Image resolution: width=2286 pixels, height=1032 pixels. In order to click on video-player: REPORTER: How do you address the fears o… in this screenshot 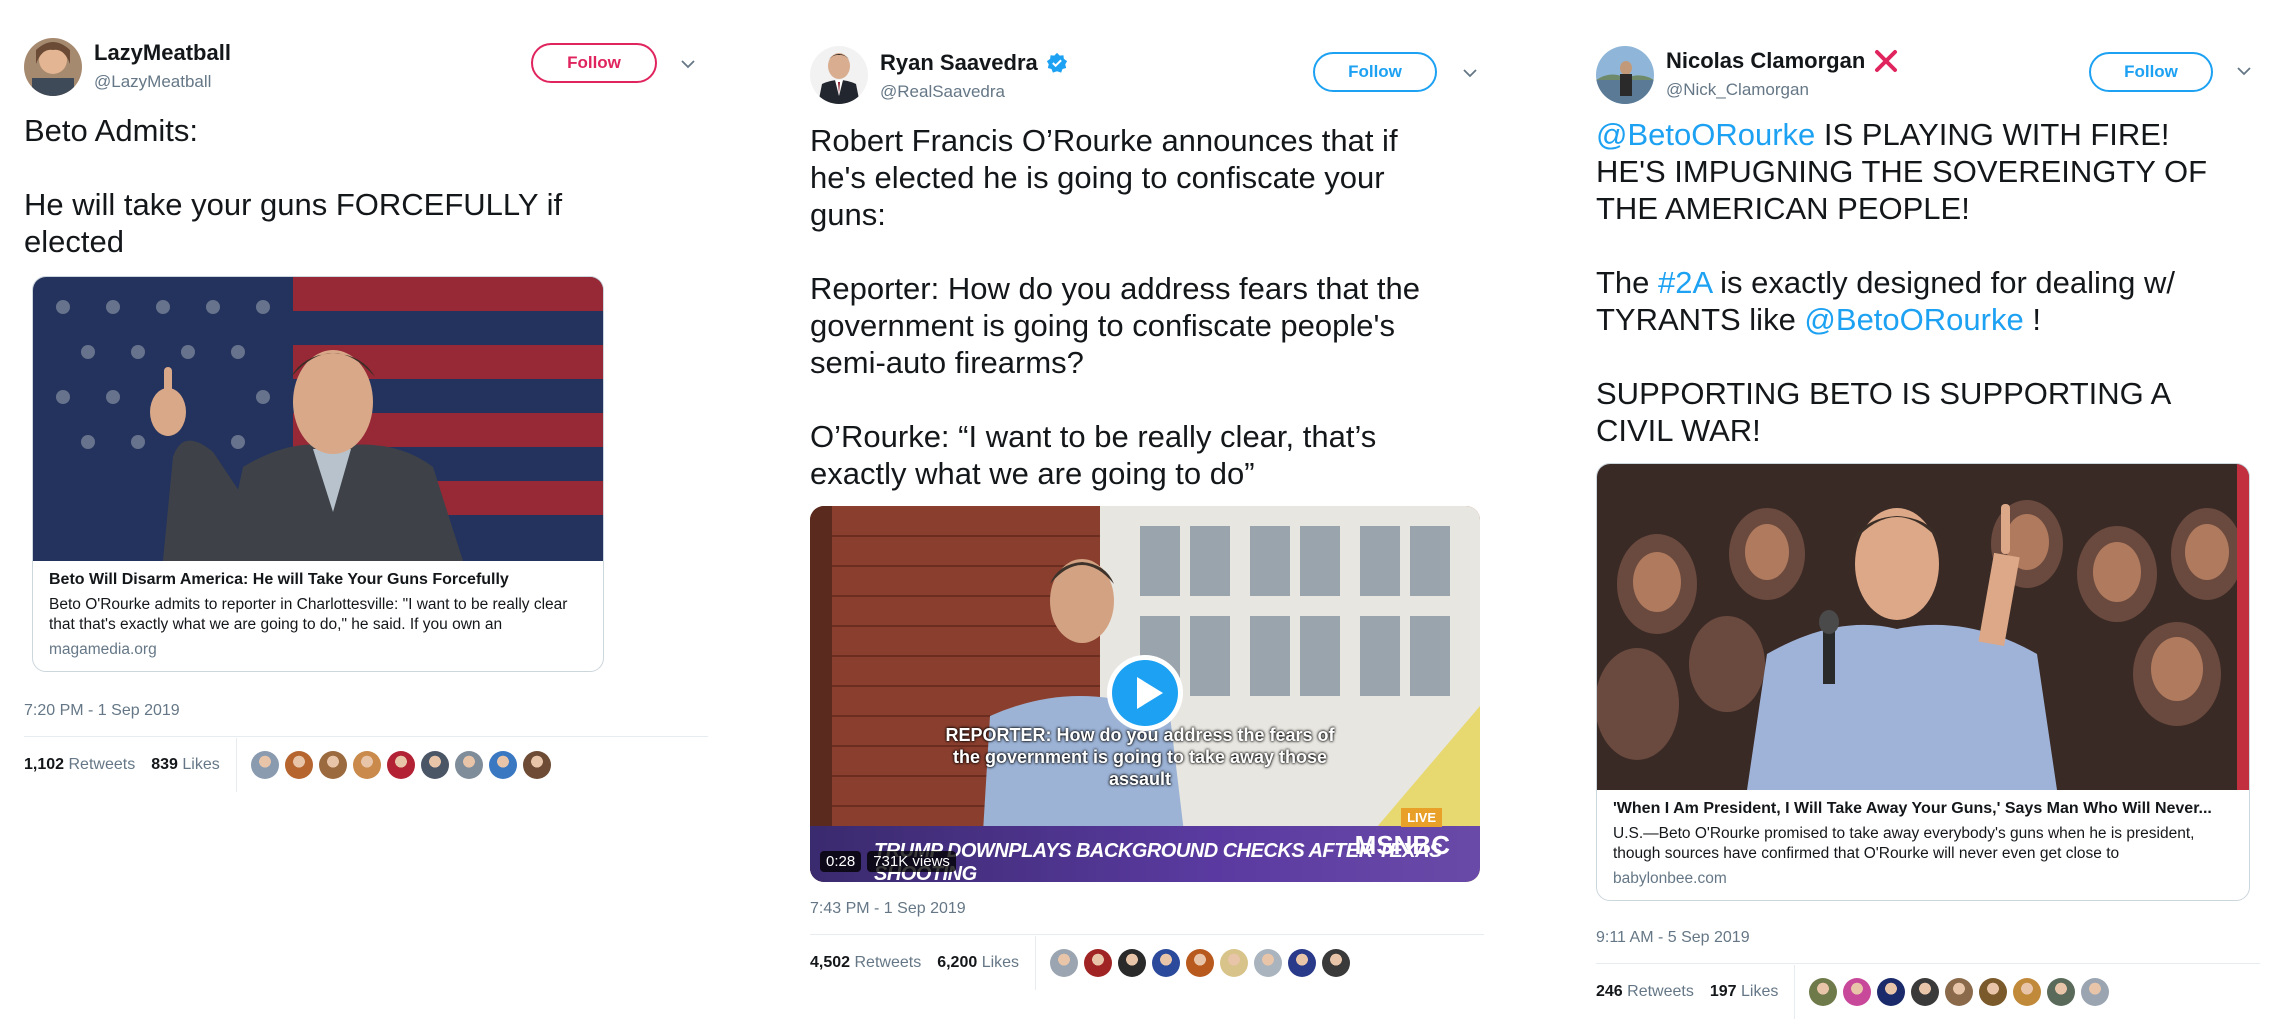, I will do `click(1145, 694)`.